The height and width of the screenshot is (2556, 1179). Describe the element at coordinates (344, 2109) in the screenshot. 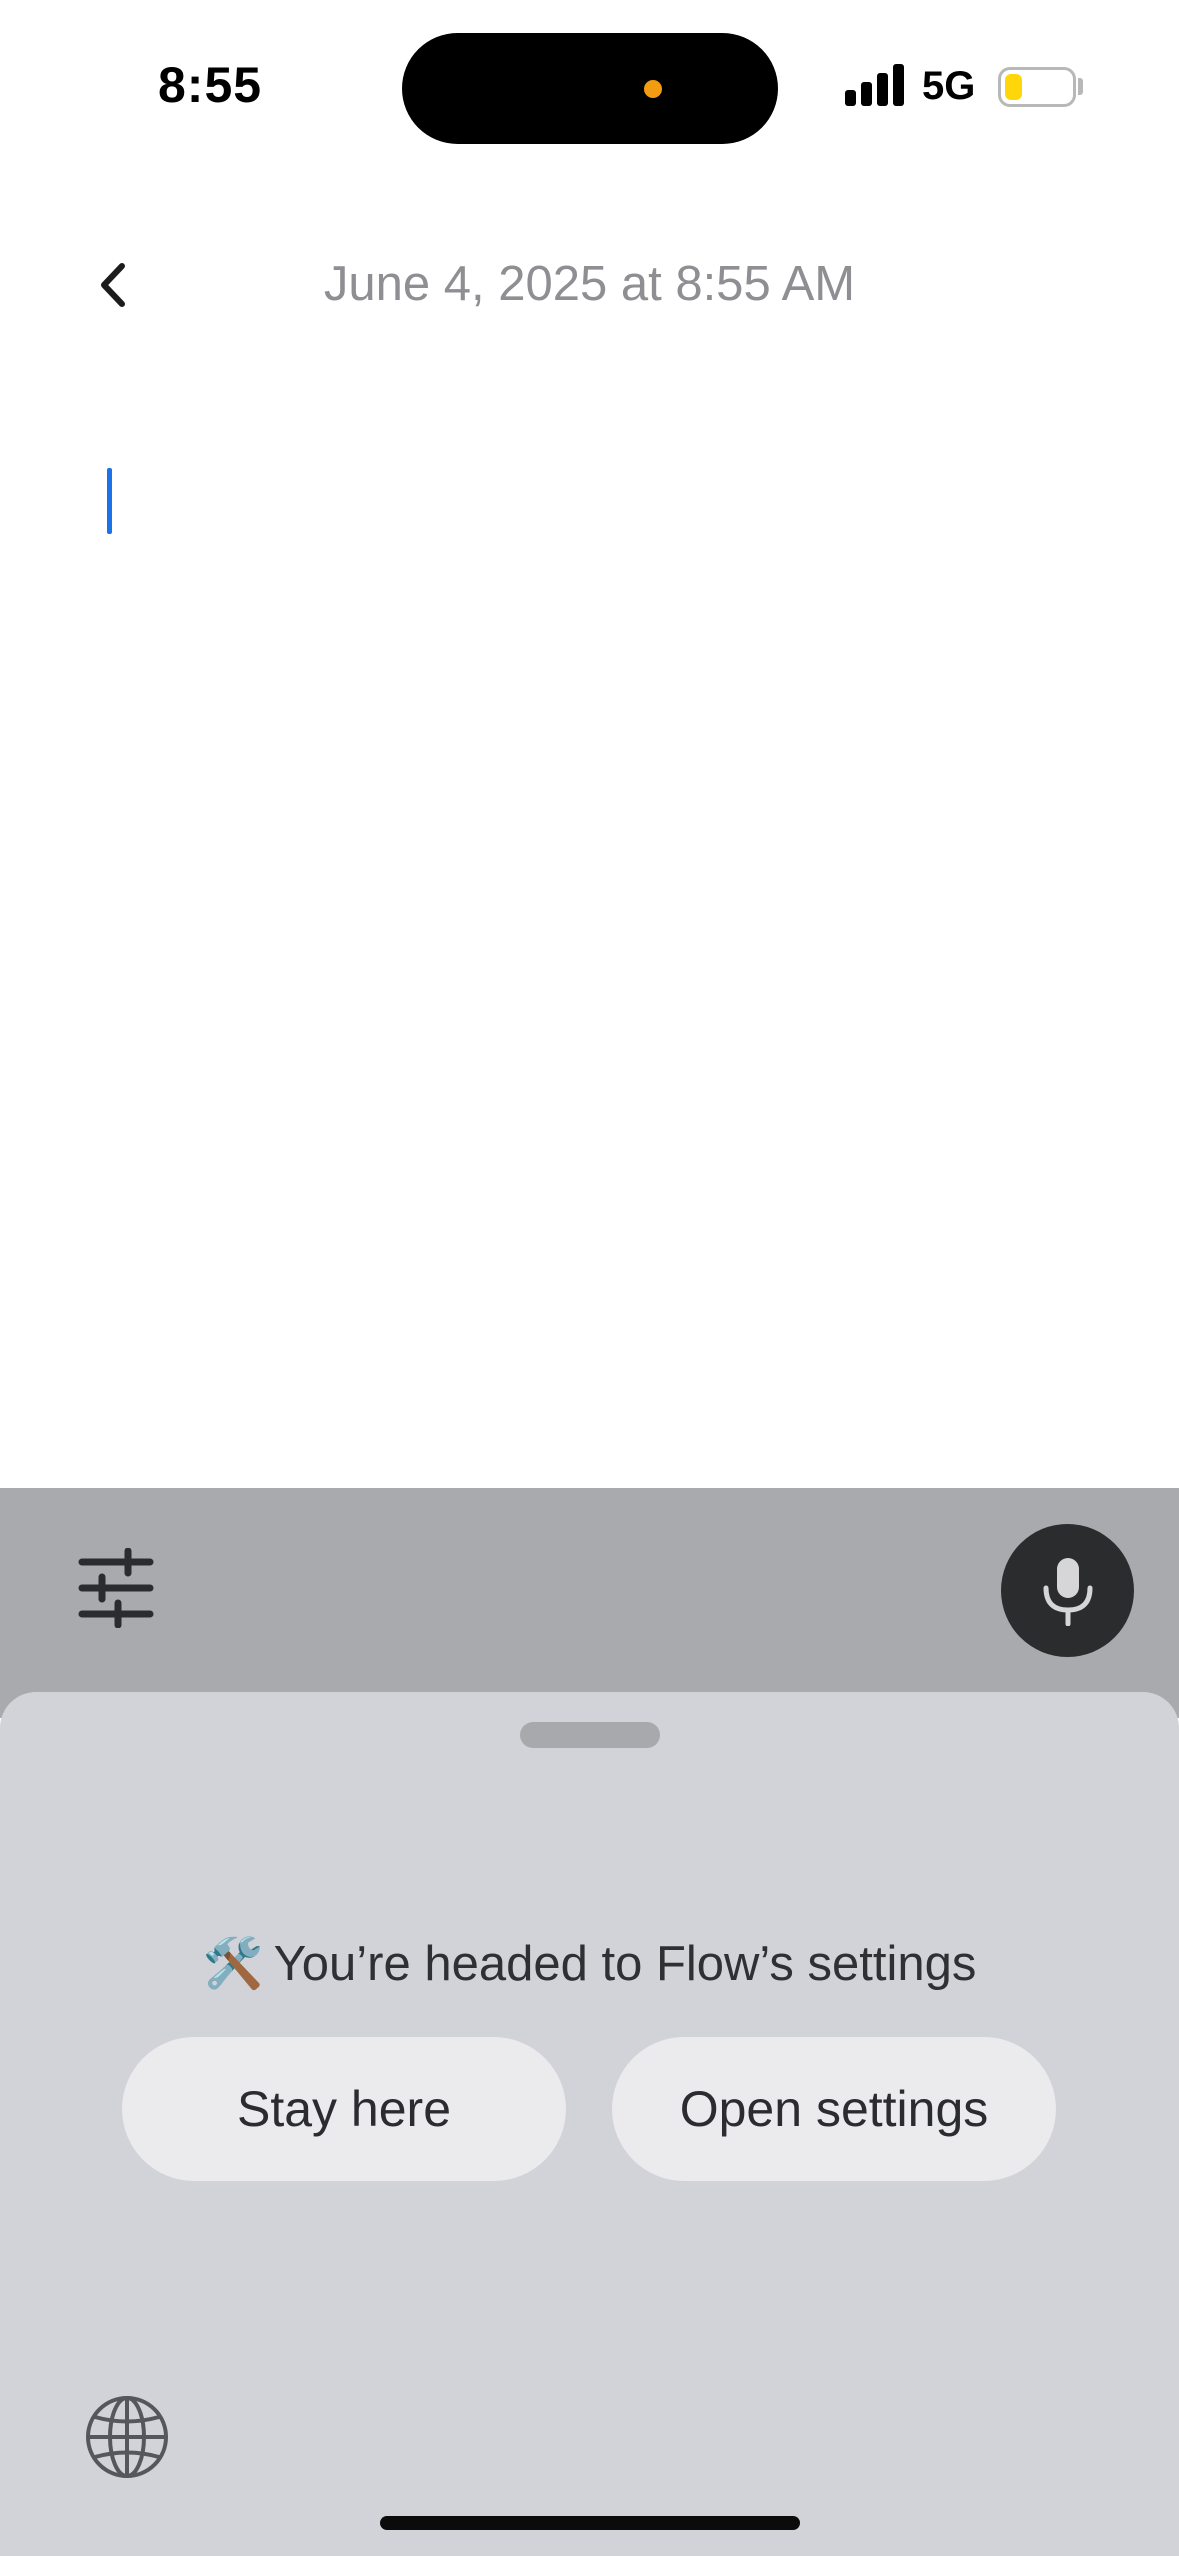

I see `stay-here-button: Stay here` at that location.